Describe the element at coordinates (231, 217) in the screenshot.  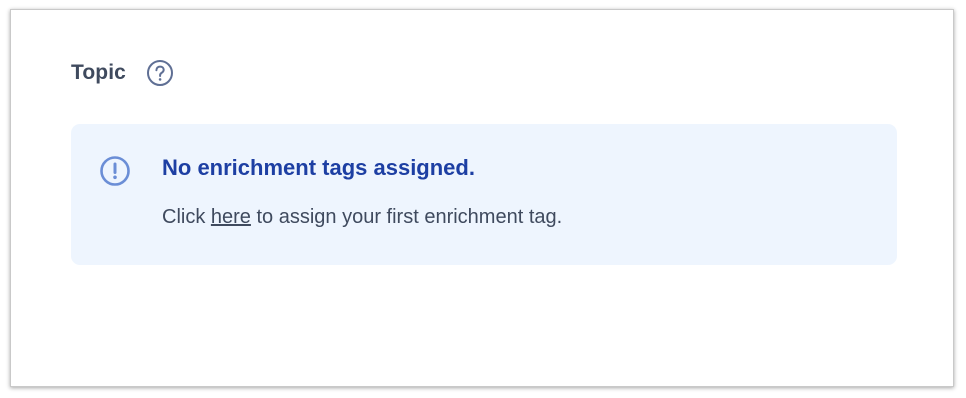
I see `assign-tag-link: here` at that location.